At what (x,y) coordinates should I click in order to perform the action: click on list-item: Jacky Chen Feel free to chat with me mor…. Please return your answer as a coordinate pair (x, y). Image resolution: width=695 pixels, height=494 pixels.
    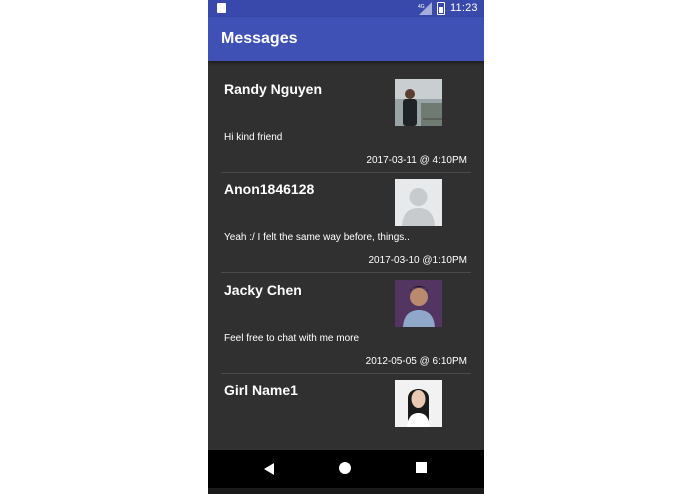
    Looking at the image, I should click on (346, 314).